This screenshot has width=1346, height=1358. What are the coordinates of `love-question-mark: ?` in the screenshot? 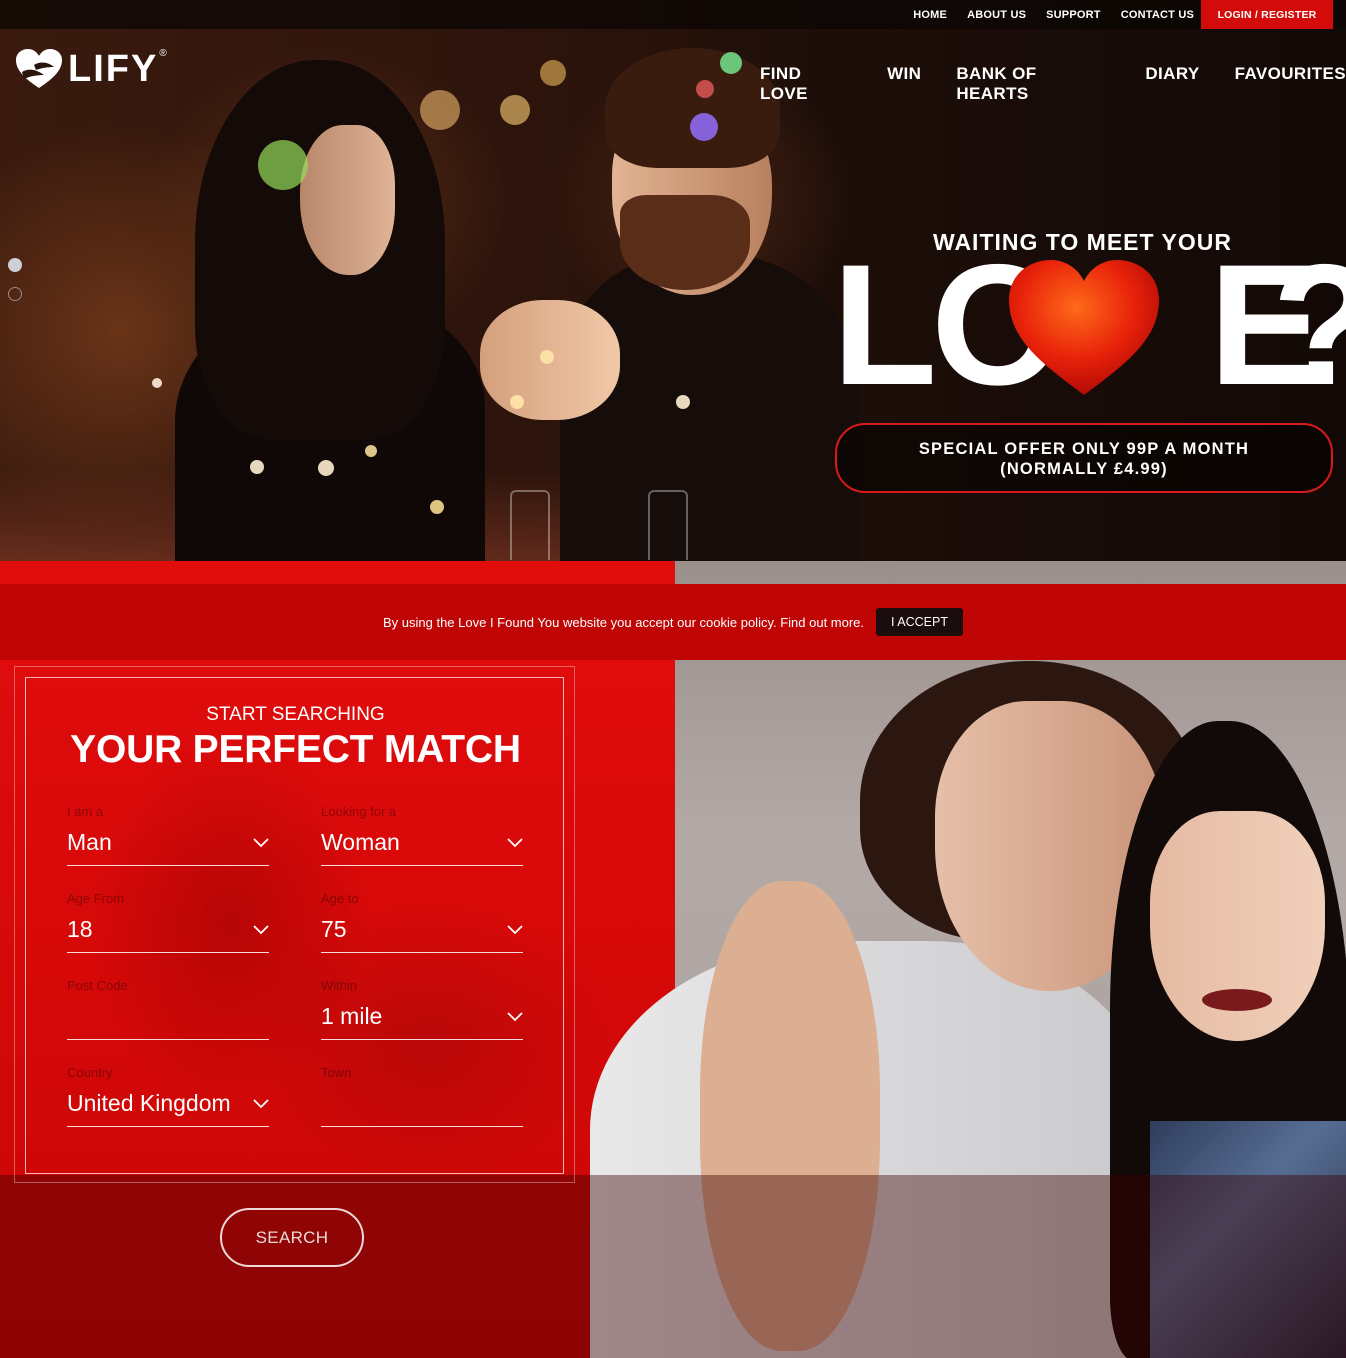 It's located at (1309, 325).